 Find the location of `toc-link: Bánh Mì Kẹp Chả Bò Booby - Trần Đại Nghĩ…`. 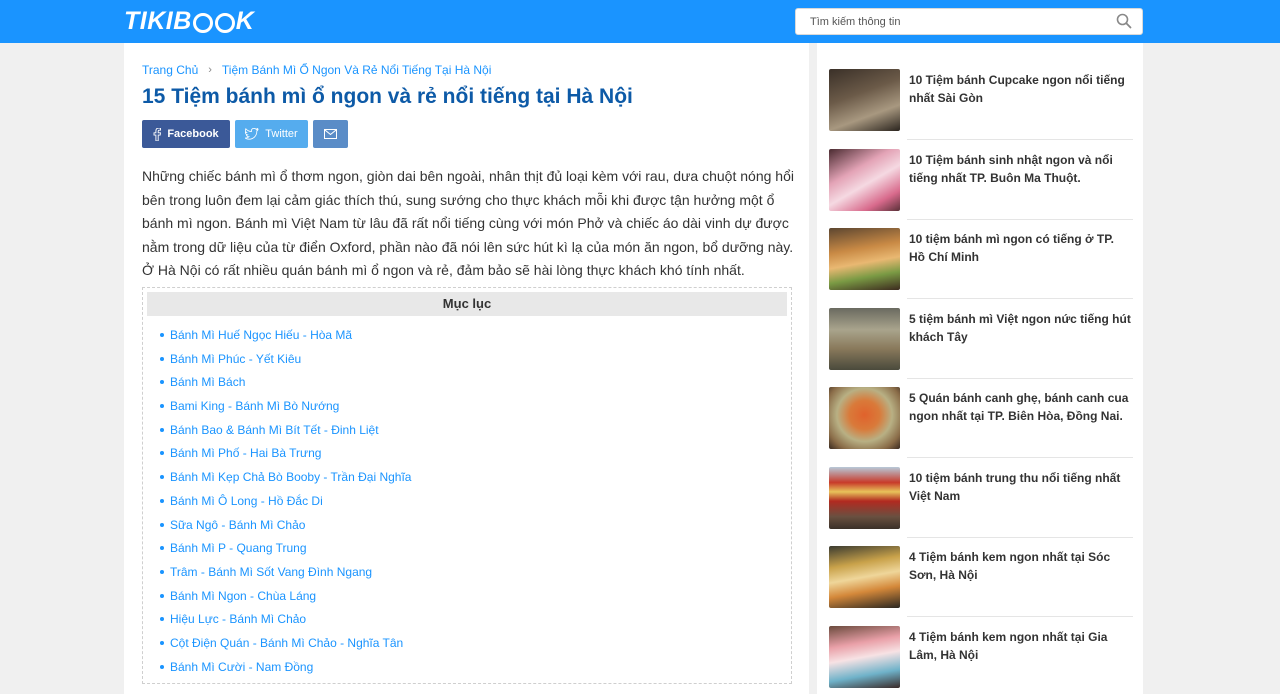

toc-link: Bánh Mì Kẹp Chả Bò Booby - Trần Đại Nghĩ… is located at coordinates (290, 477).